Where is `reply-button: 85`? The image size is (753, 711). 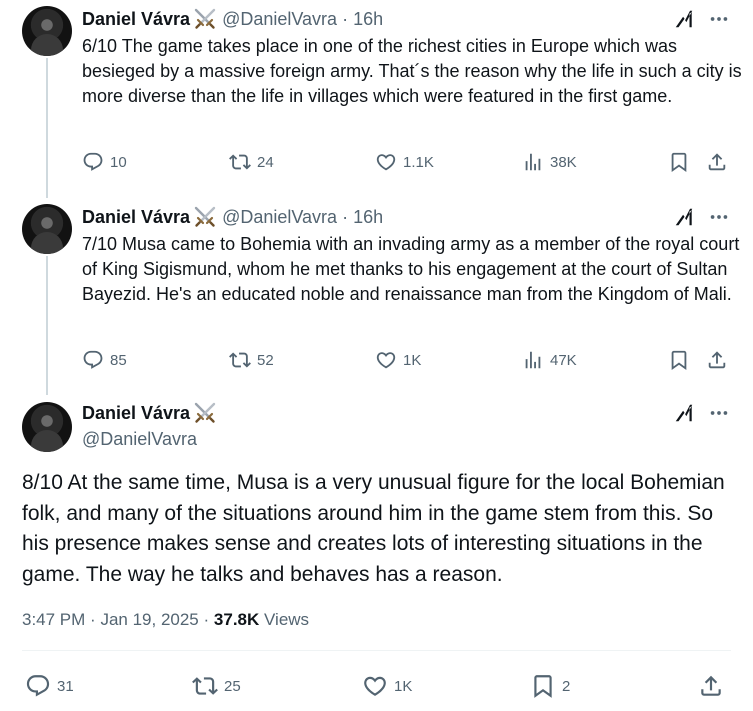 reply-button: 85 is located at coordinates (104, 360).